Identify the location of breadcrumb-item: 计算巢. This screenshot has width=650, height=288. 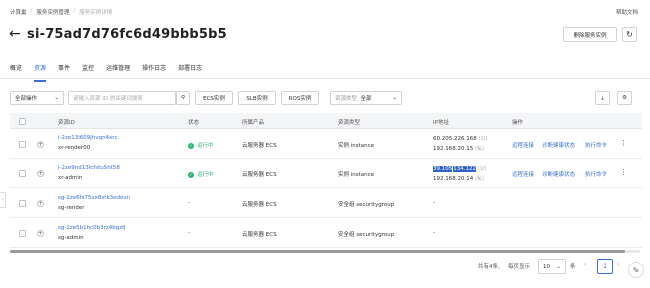
(18, 12).